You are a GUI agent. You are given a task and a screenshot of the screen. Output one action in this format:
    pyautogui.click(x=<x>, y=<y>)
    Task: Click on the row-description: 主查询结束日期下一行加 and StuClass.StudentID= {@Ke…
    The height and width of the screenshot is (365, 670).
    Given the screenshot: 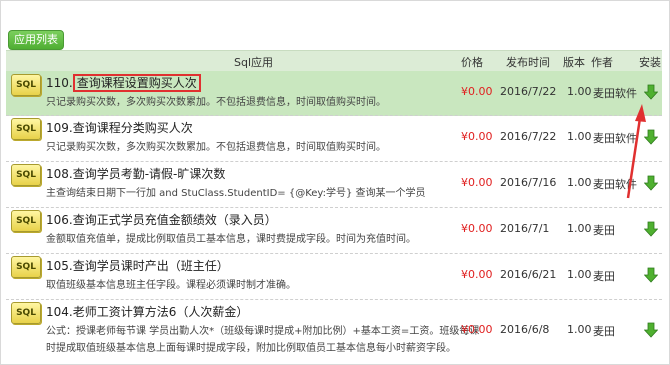 What is the action you would take?
    pyautogui.click(x=236, y=193)
    